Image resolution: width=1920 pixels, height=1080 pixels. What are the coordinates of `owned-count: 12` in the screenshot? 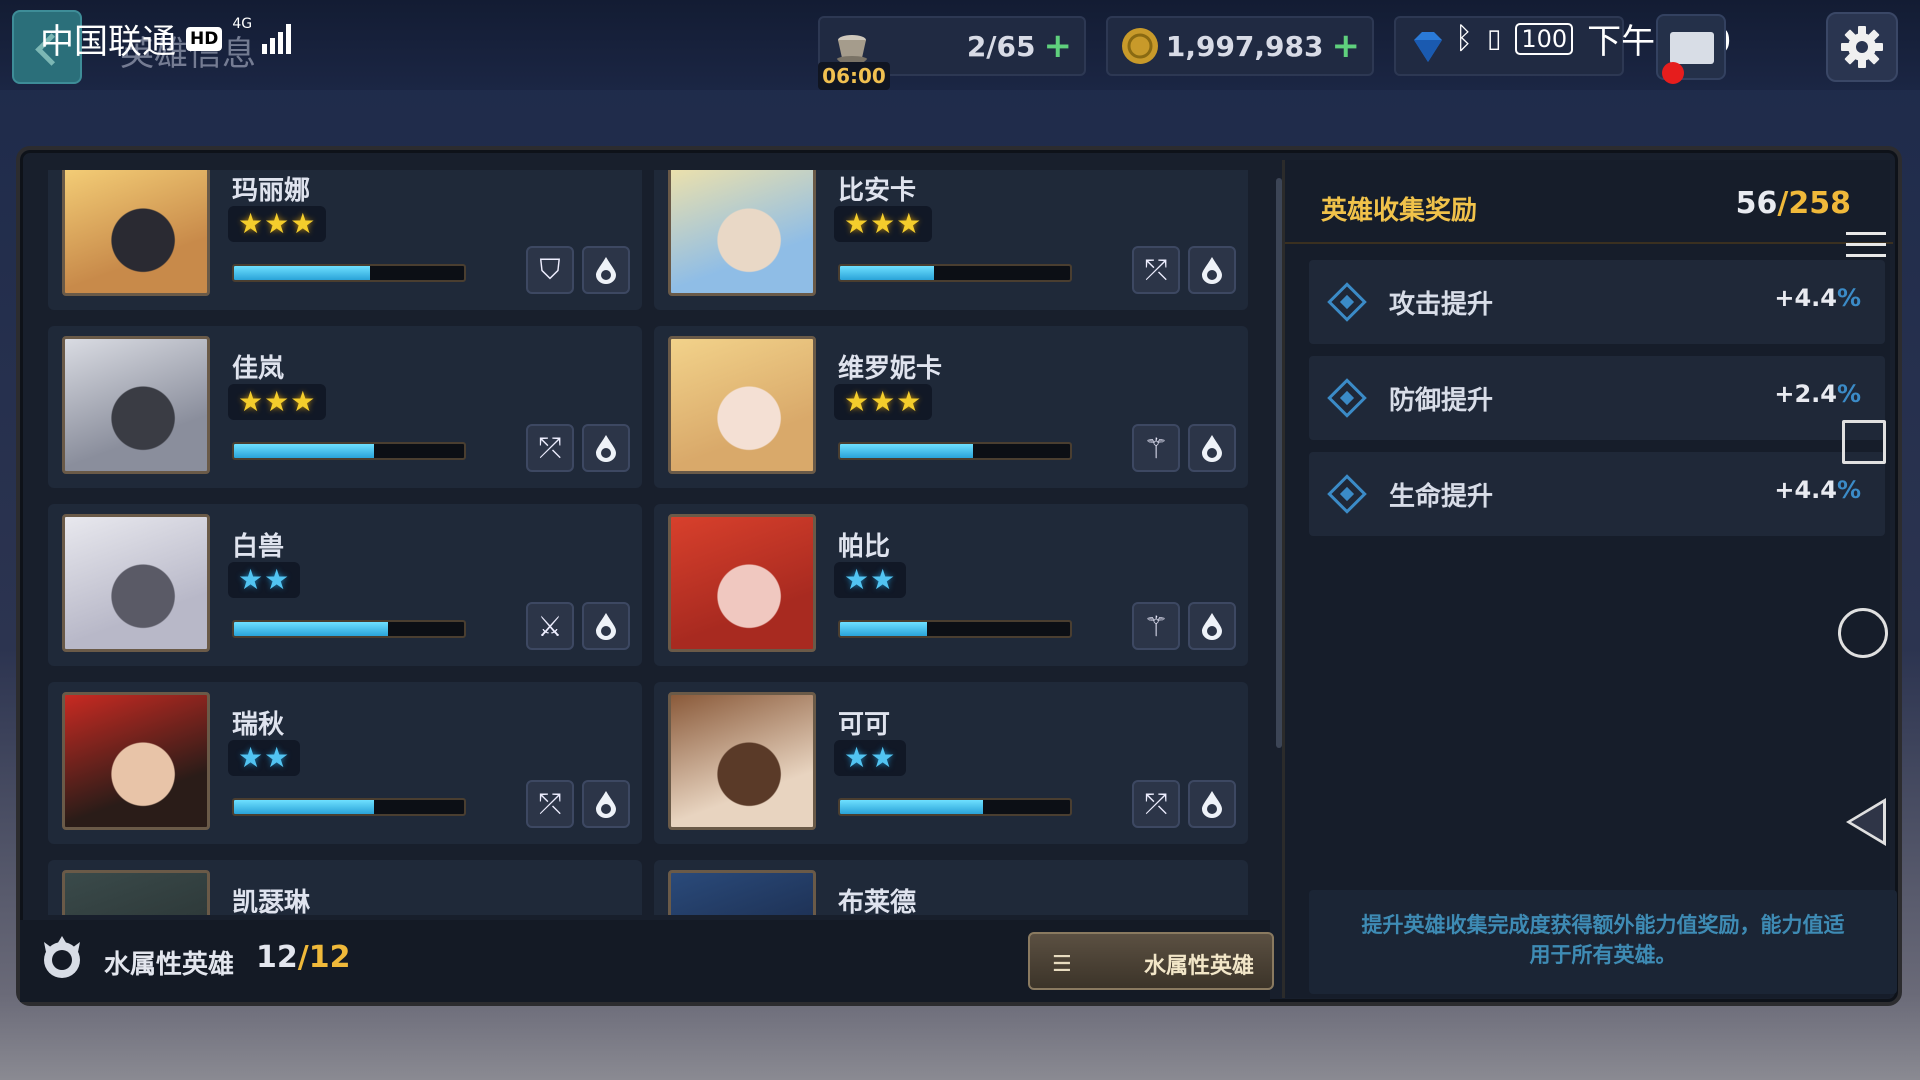 It's located at (277, 957).